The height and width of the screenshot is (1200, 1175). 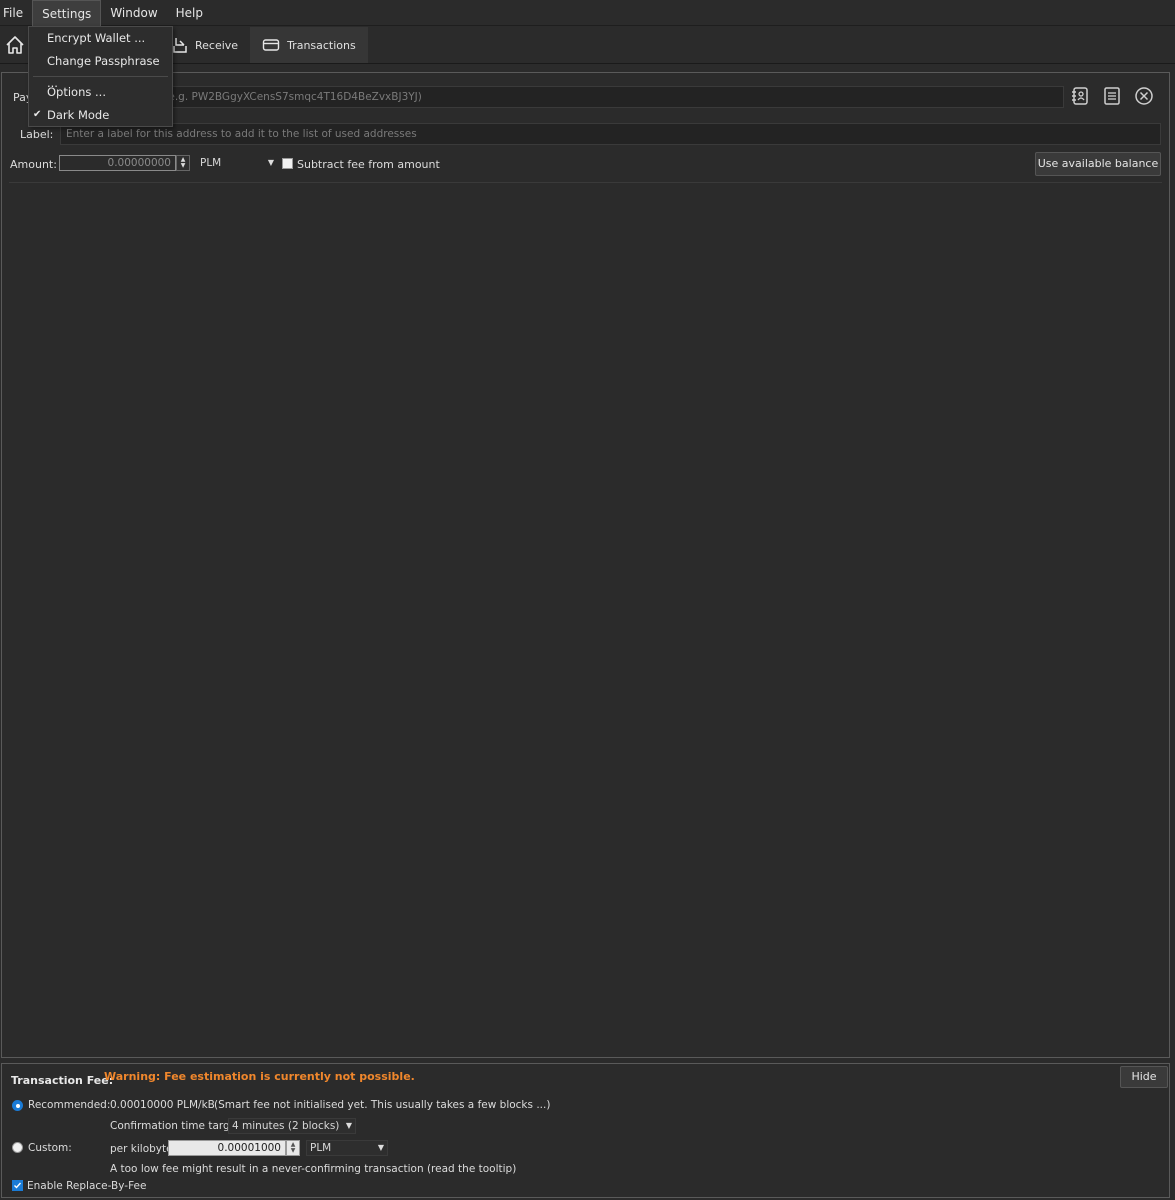 I want to click on checkmark-icon, so click(x=18, y=1185).